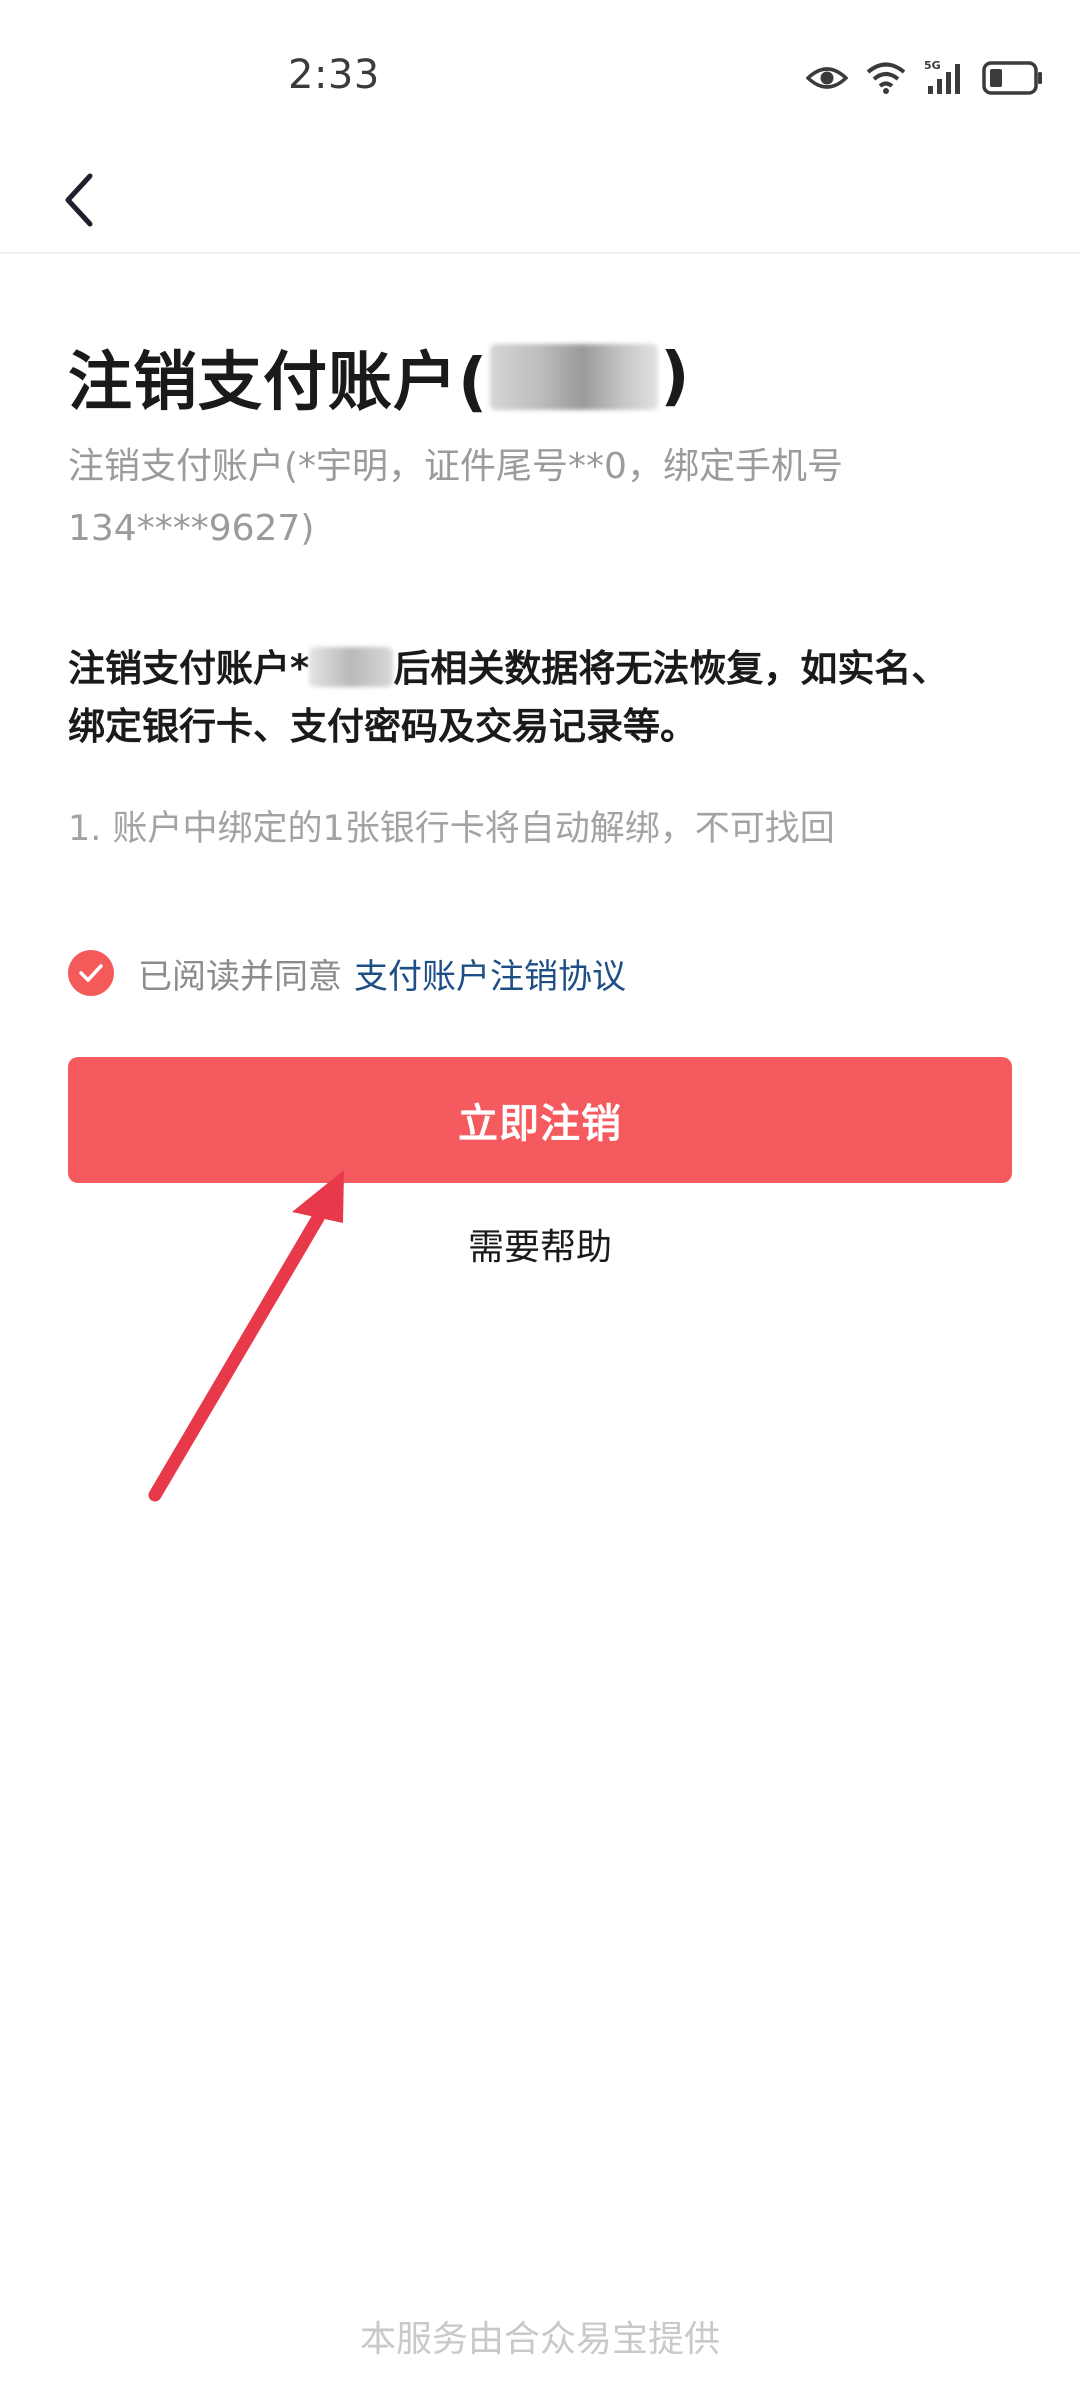 Image resolution: width=1080 pixels, height=2400 pixels. I want to click on cellular-signal-icon: 5G, so click(944, 78).